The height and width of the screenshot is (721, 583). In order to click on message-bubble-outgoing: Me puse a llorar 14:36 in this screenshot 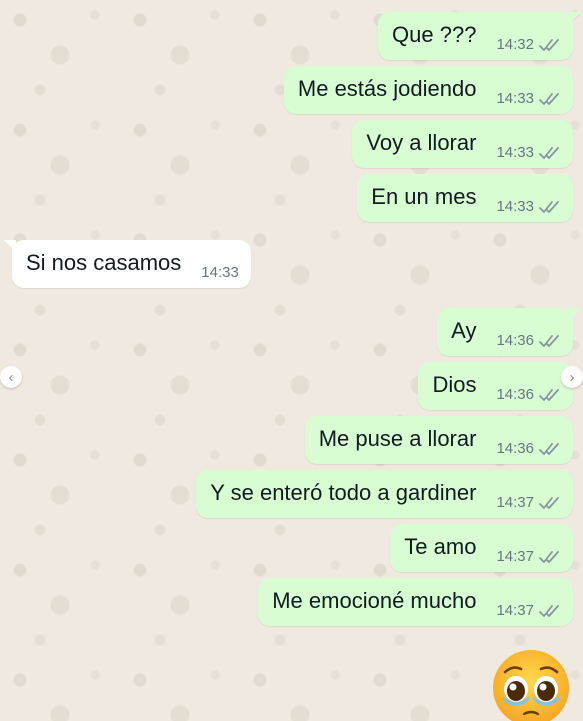, I will do `click(438, 440)`.